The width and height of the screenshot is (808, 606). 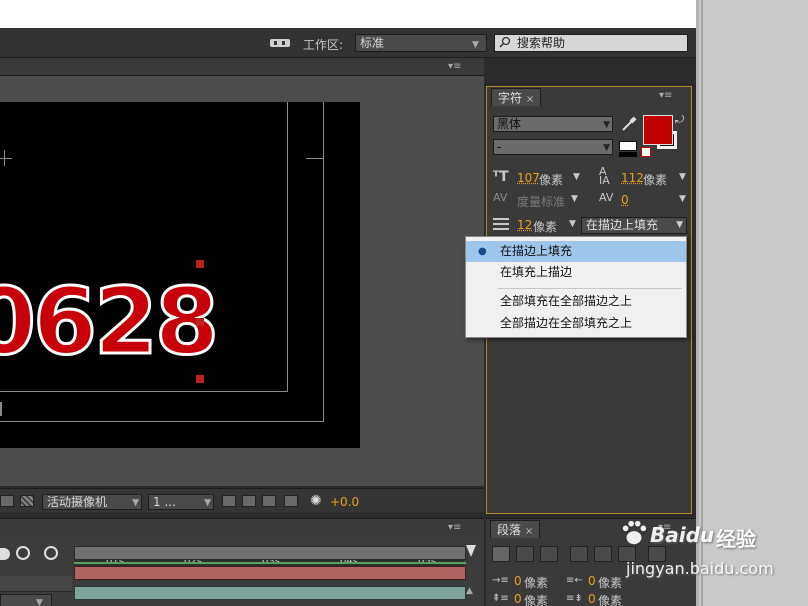 I want to click on center-mark-left-v, so click(x=4, y=158).